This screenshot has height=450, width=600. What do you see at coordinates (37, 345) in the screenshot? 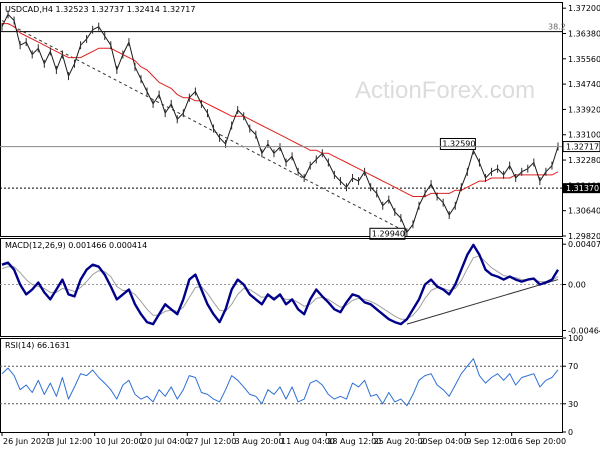
I see `rsi-header: RSI(14) 66.1631` at bounding box center [37, 345].